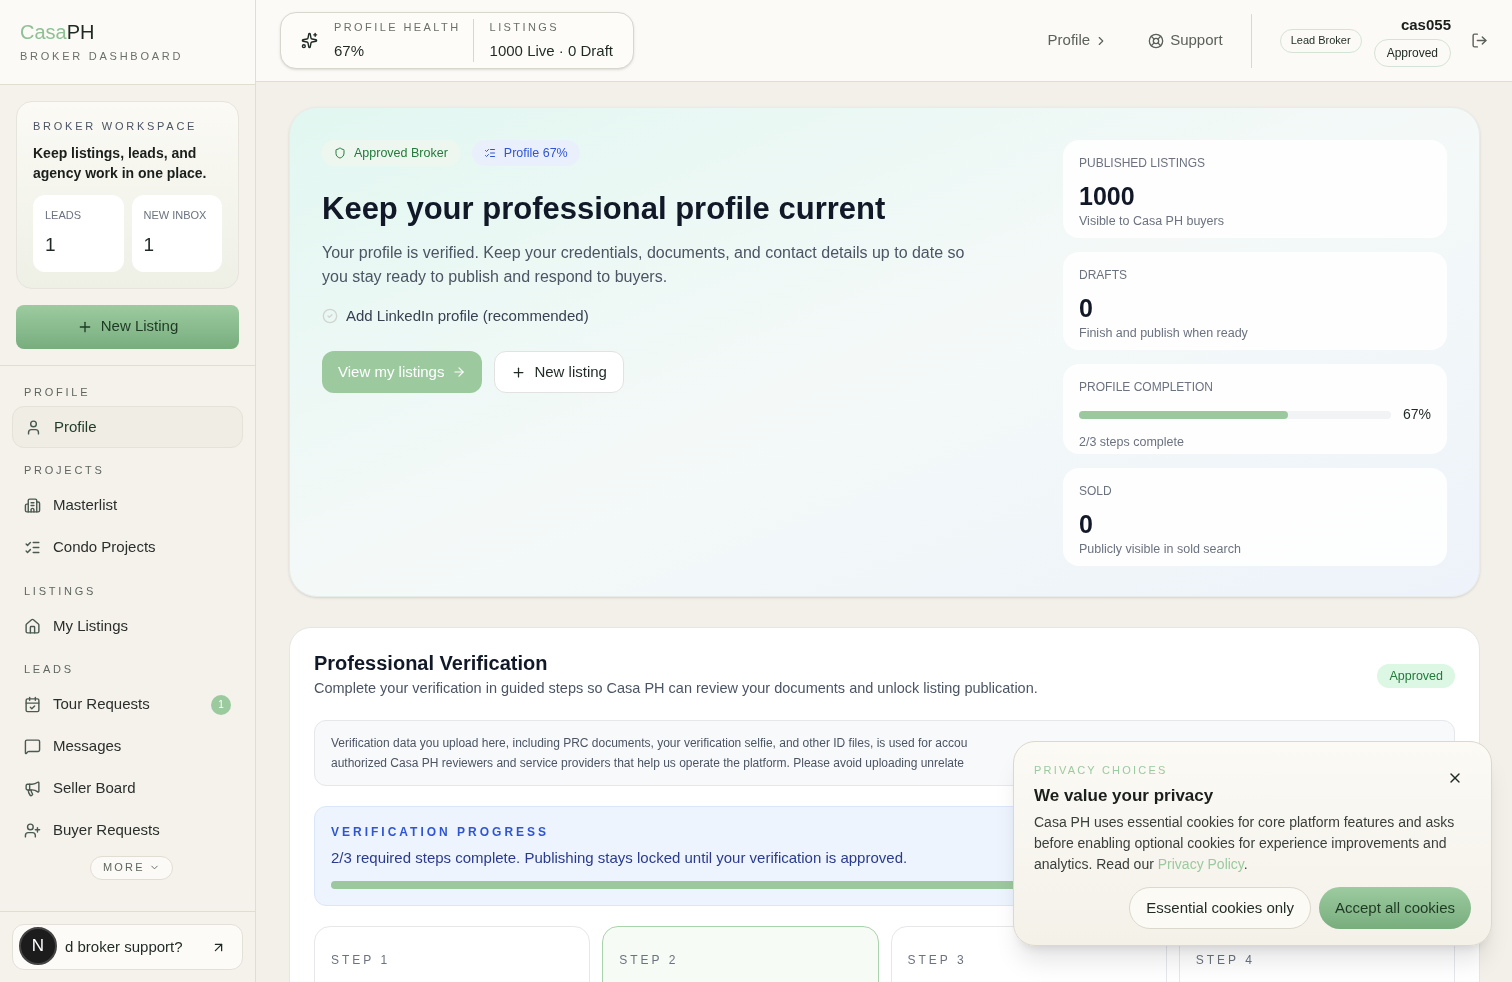  Describe the element at coordinates (1425, 25) in the screenshot. I see `username: cas055` at that location.